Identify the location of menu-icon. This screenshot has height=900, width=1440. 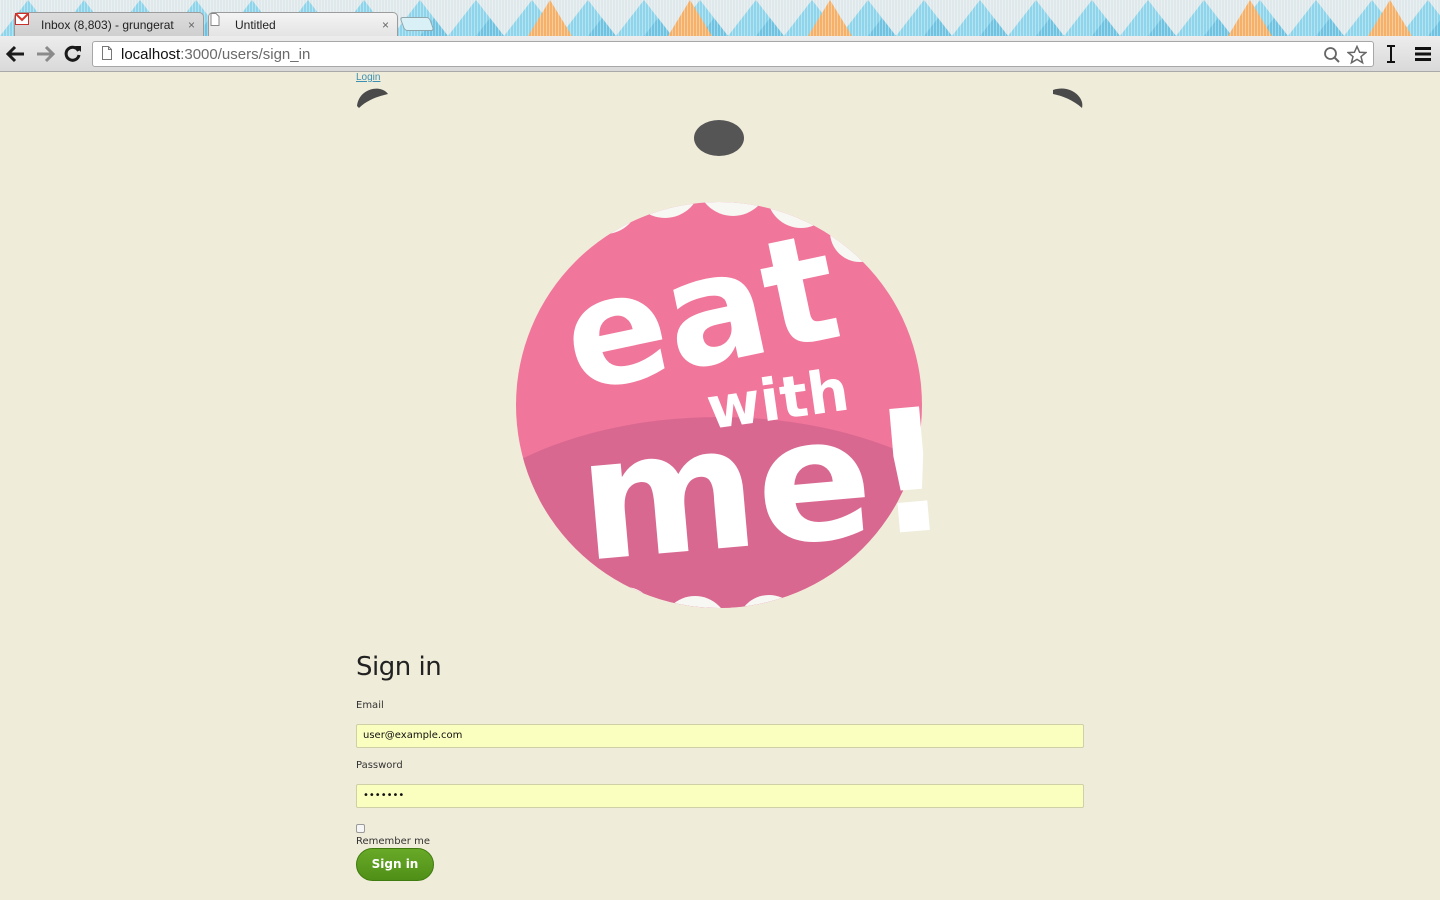
(1423, 54).